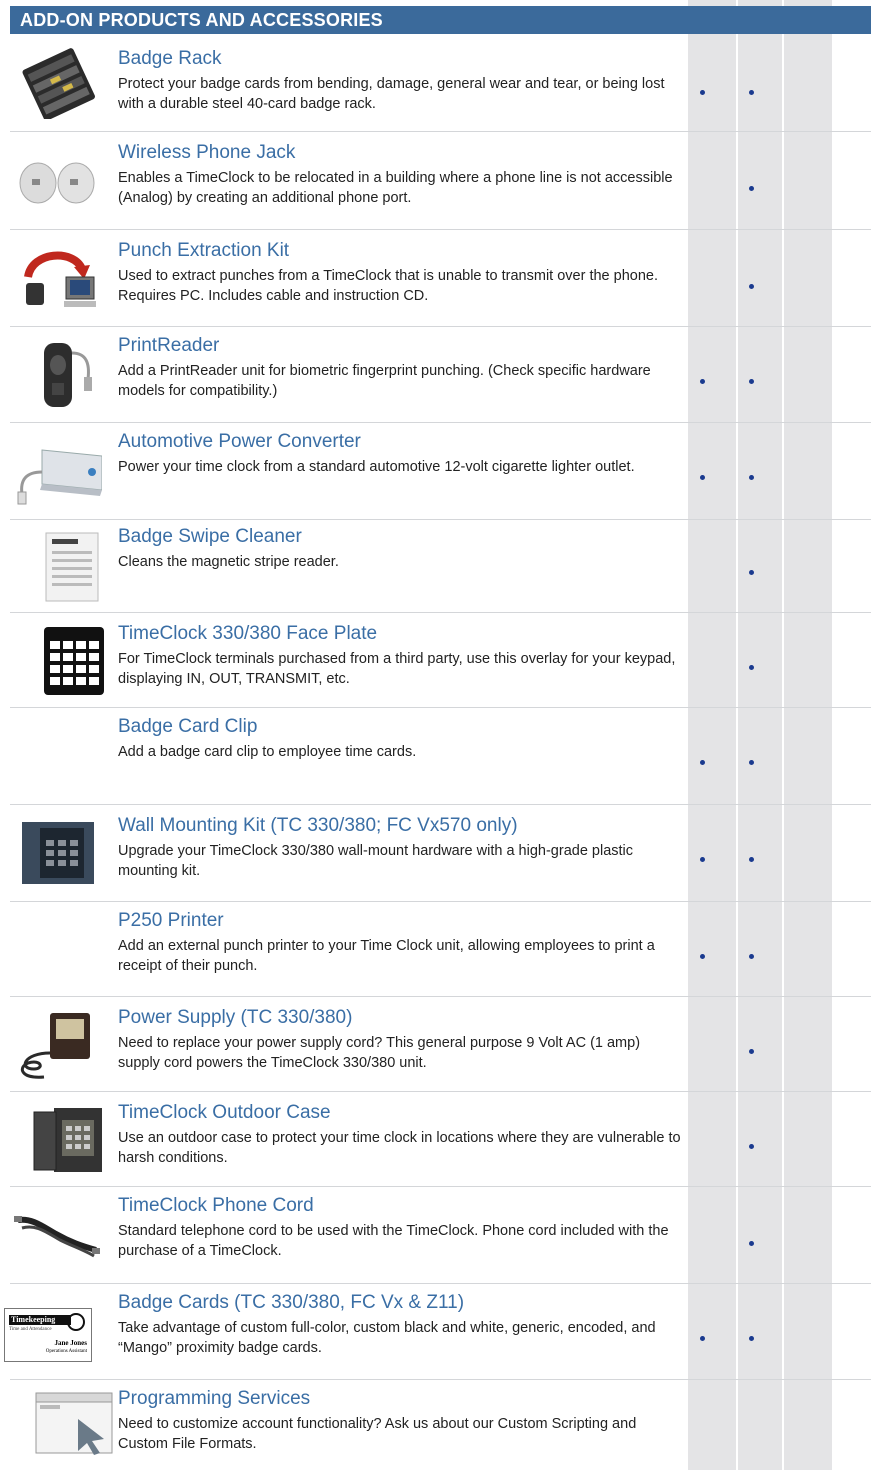 The height and width of the screenshot is (1470, 871). I want to click on section-title: ADD-ON PRODUCTS AND ACCESSORIES, so click(201, 20).